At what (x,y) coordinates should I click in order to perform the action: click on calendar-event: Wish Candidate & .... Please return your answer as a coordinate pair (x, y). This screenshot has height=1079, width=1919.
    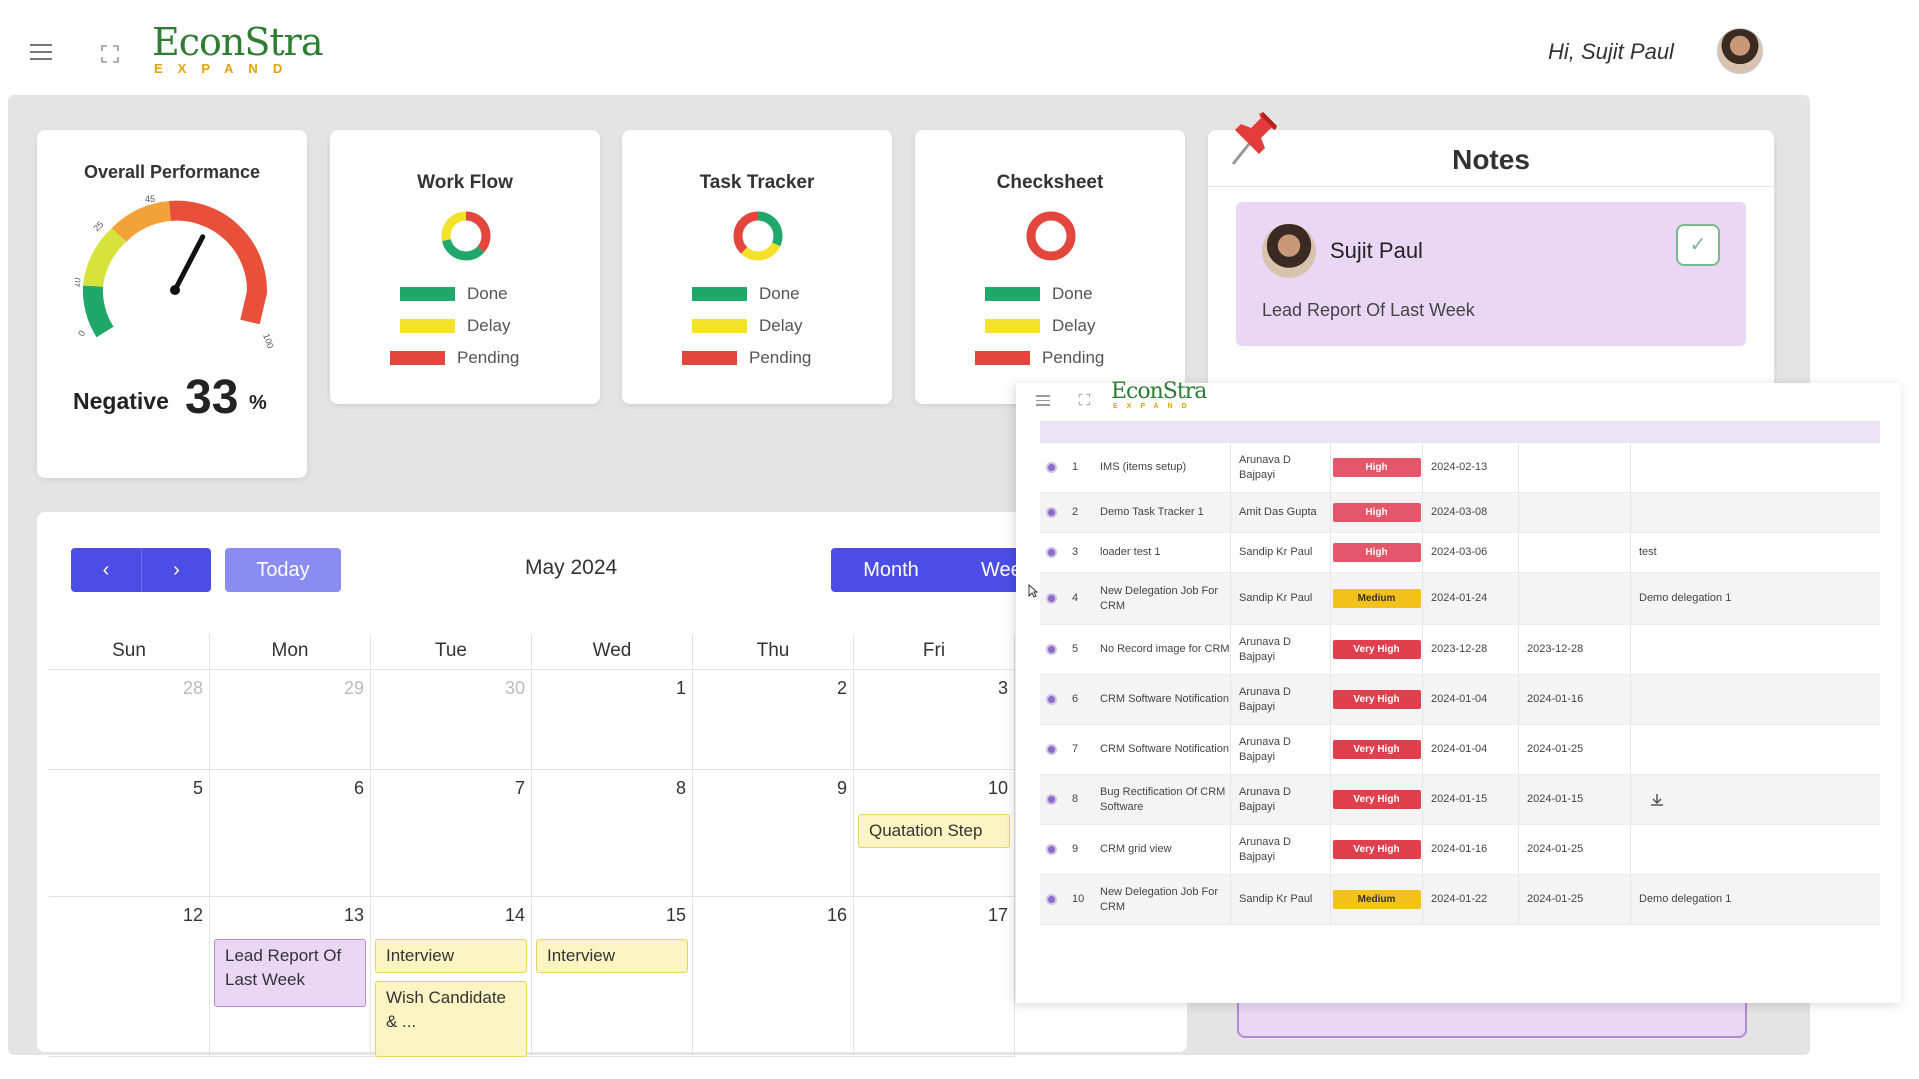
    Looking at the image, I should click on (451, 1019).